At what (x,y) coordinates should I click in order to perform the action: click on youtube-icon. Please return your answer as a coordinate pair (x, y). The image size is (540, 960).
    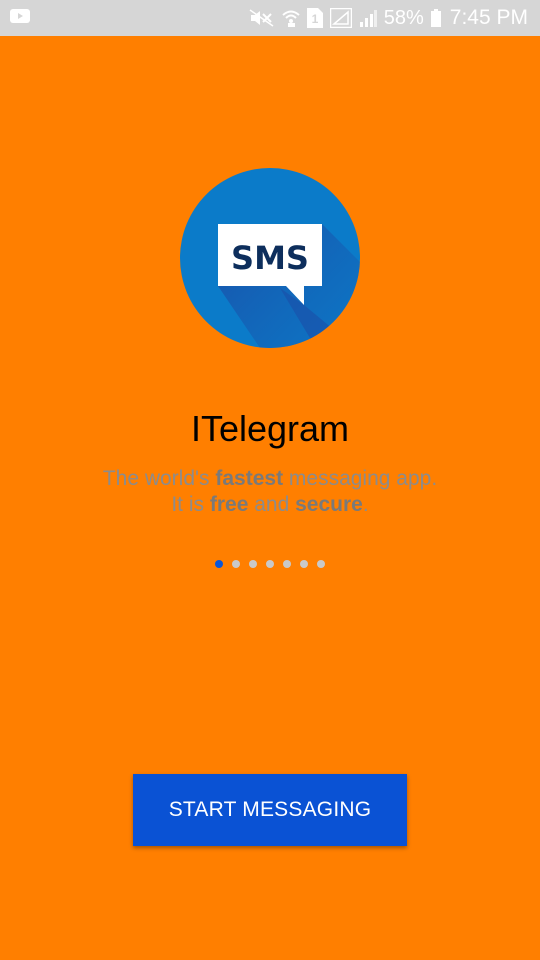
    Looking at the image, I should click on (20, 18).